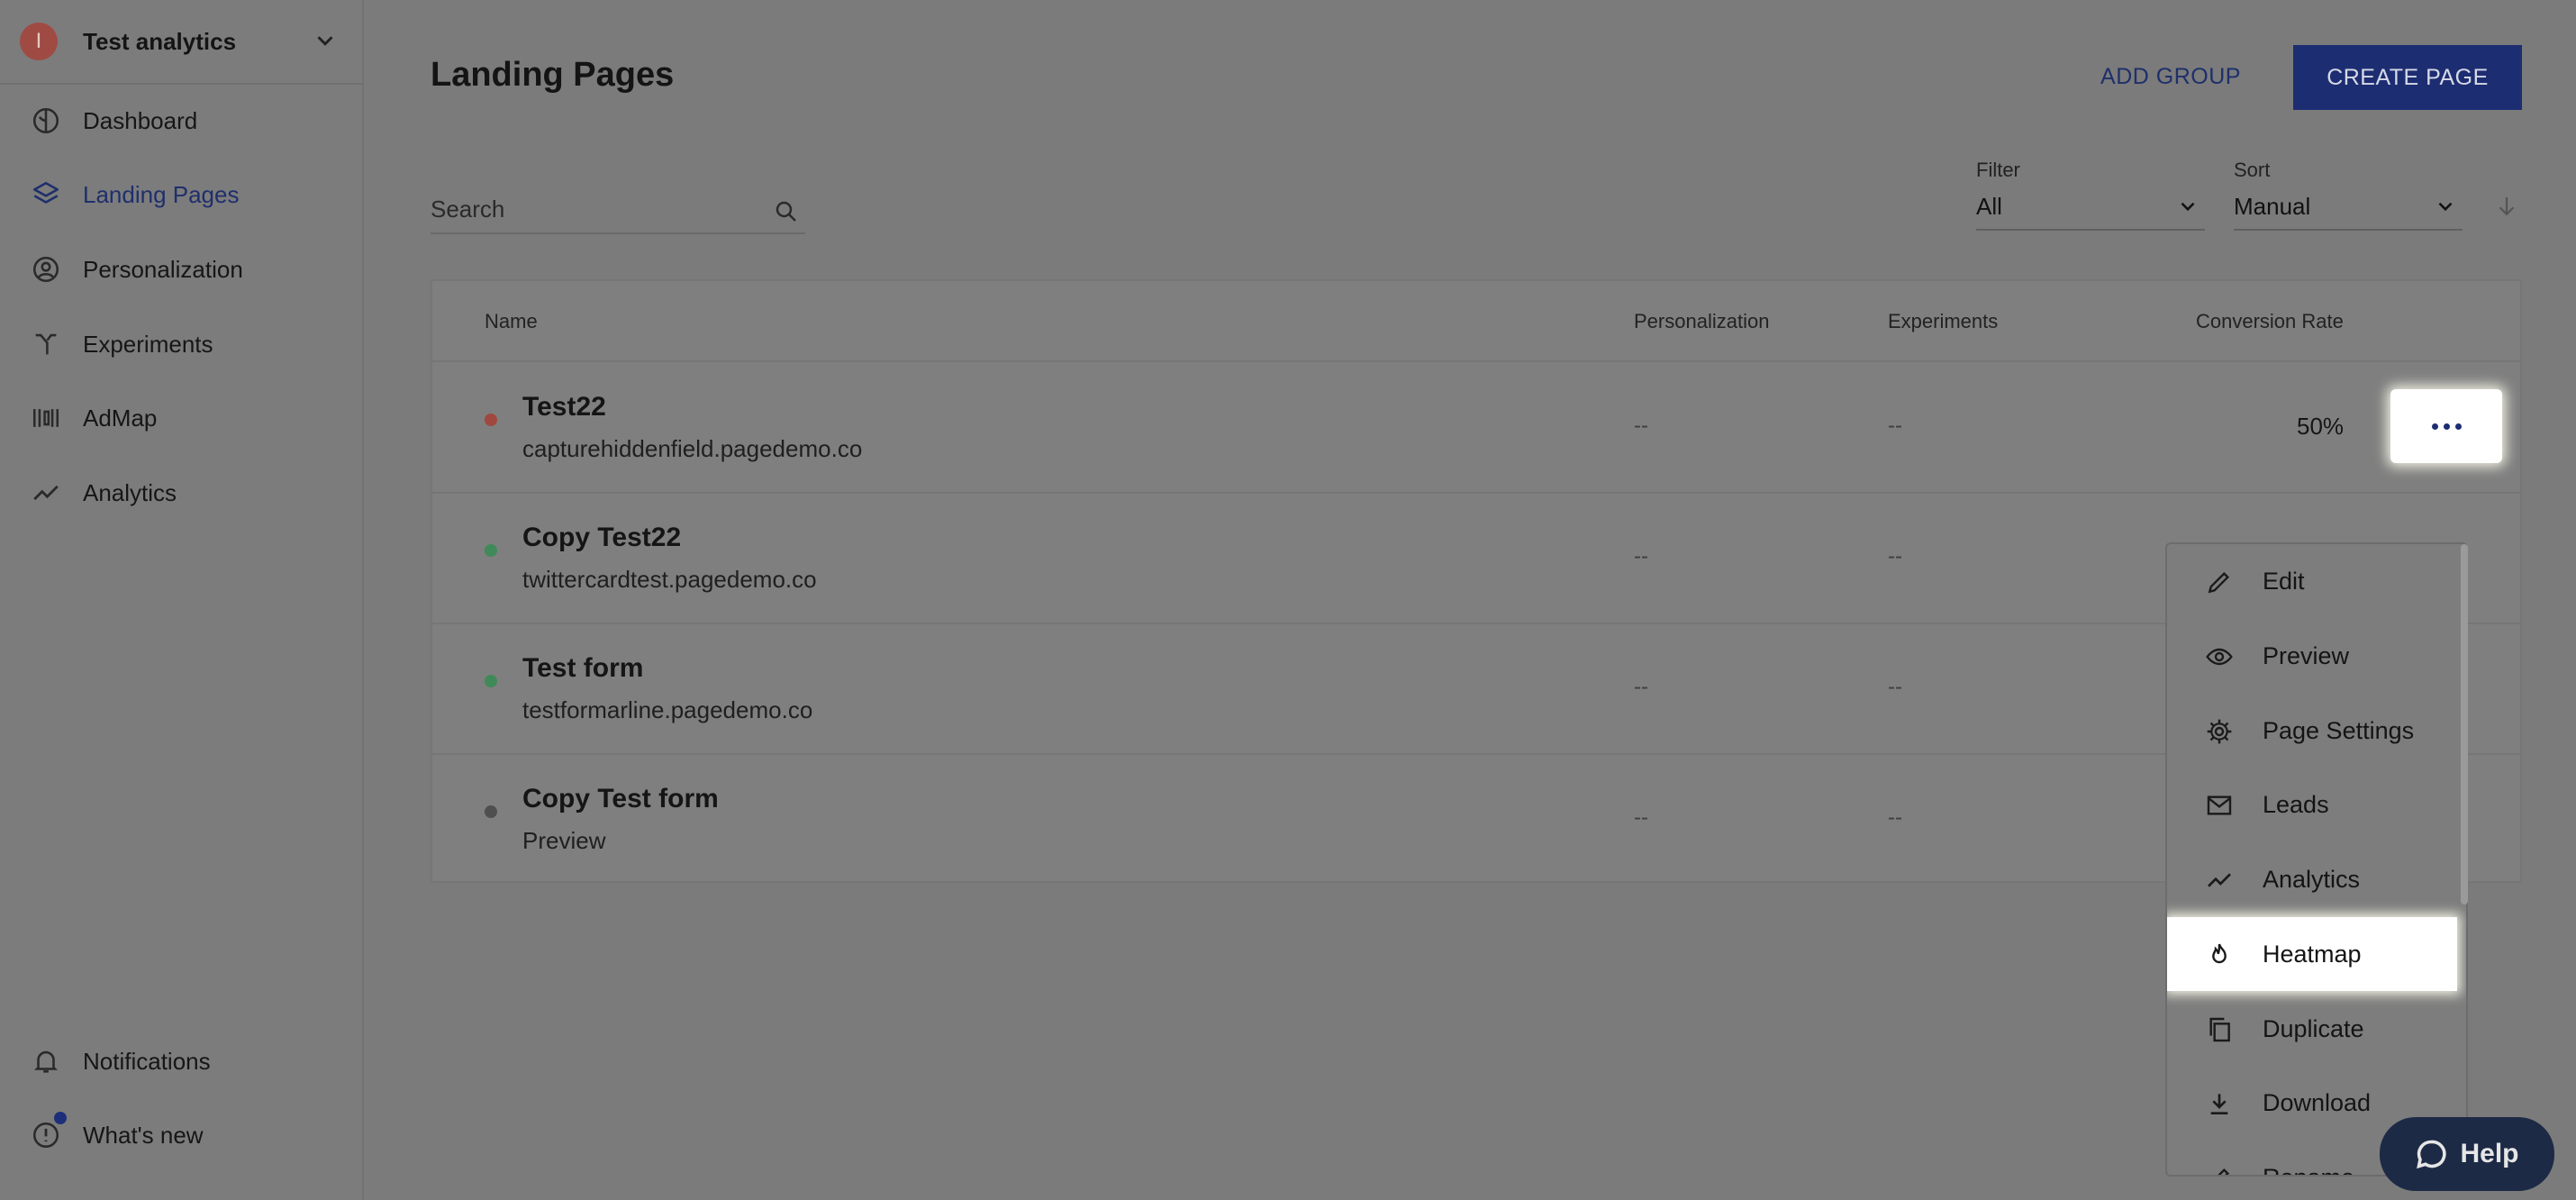 This screenshot has width=2576, height=1200. What do you see at coordinates (2091, 195) in the screenshot?
I see `filter-select: Filter All` at bounding box center [2091, 195].